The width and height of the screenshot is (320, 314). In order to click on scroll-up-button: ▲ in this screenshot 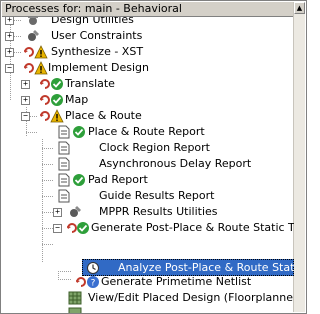, I will do `click(299, 8)`.